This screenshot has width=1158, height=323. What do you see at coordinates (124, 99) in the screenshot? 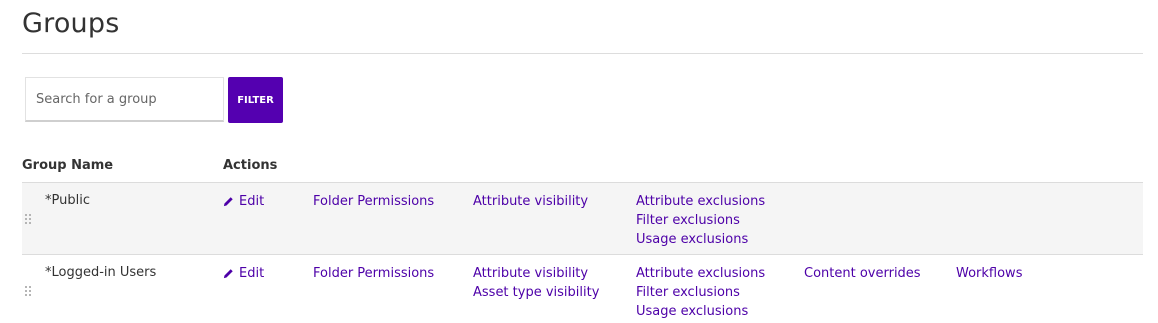
I see `search-input` at bounding box center [124, 99].